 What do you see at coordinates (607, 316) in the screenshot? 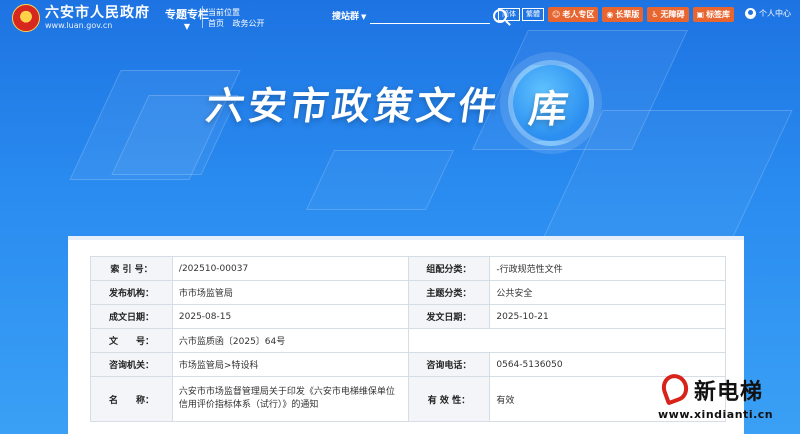
I see `issue-date-value: 2025-10-21` at bounding box center [607, 316].